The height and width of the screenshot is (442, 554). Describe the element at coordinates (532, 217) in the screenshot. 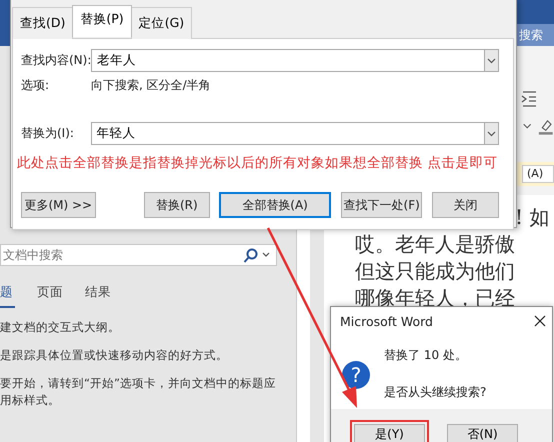

I see `document-text: ! 如` at that location.